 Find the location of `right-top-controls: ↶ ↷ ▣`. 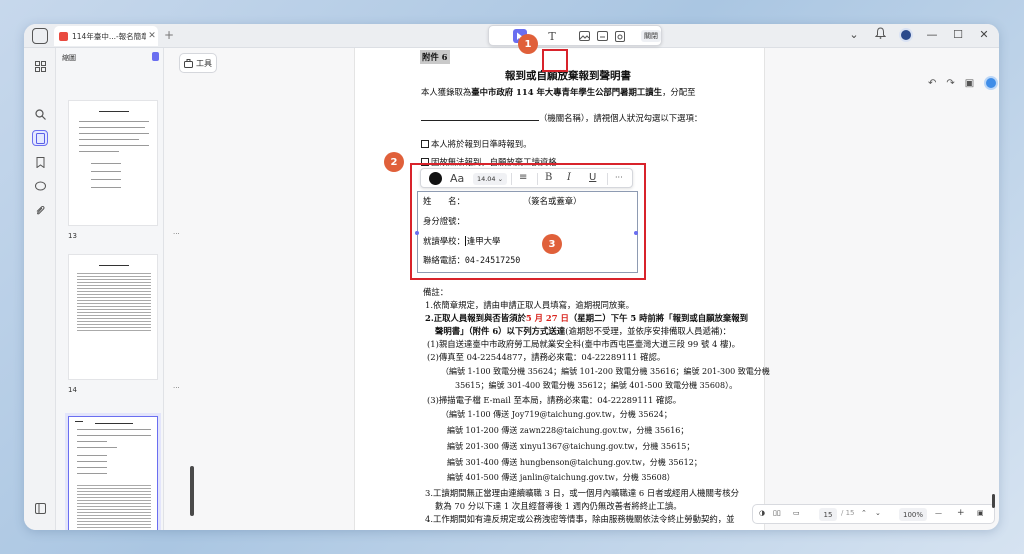

right-top-controls: ↶ ↷ ▣ is located at coordinates (963, 83).